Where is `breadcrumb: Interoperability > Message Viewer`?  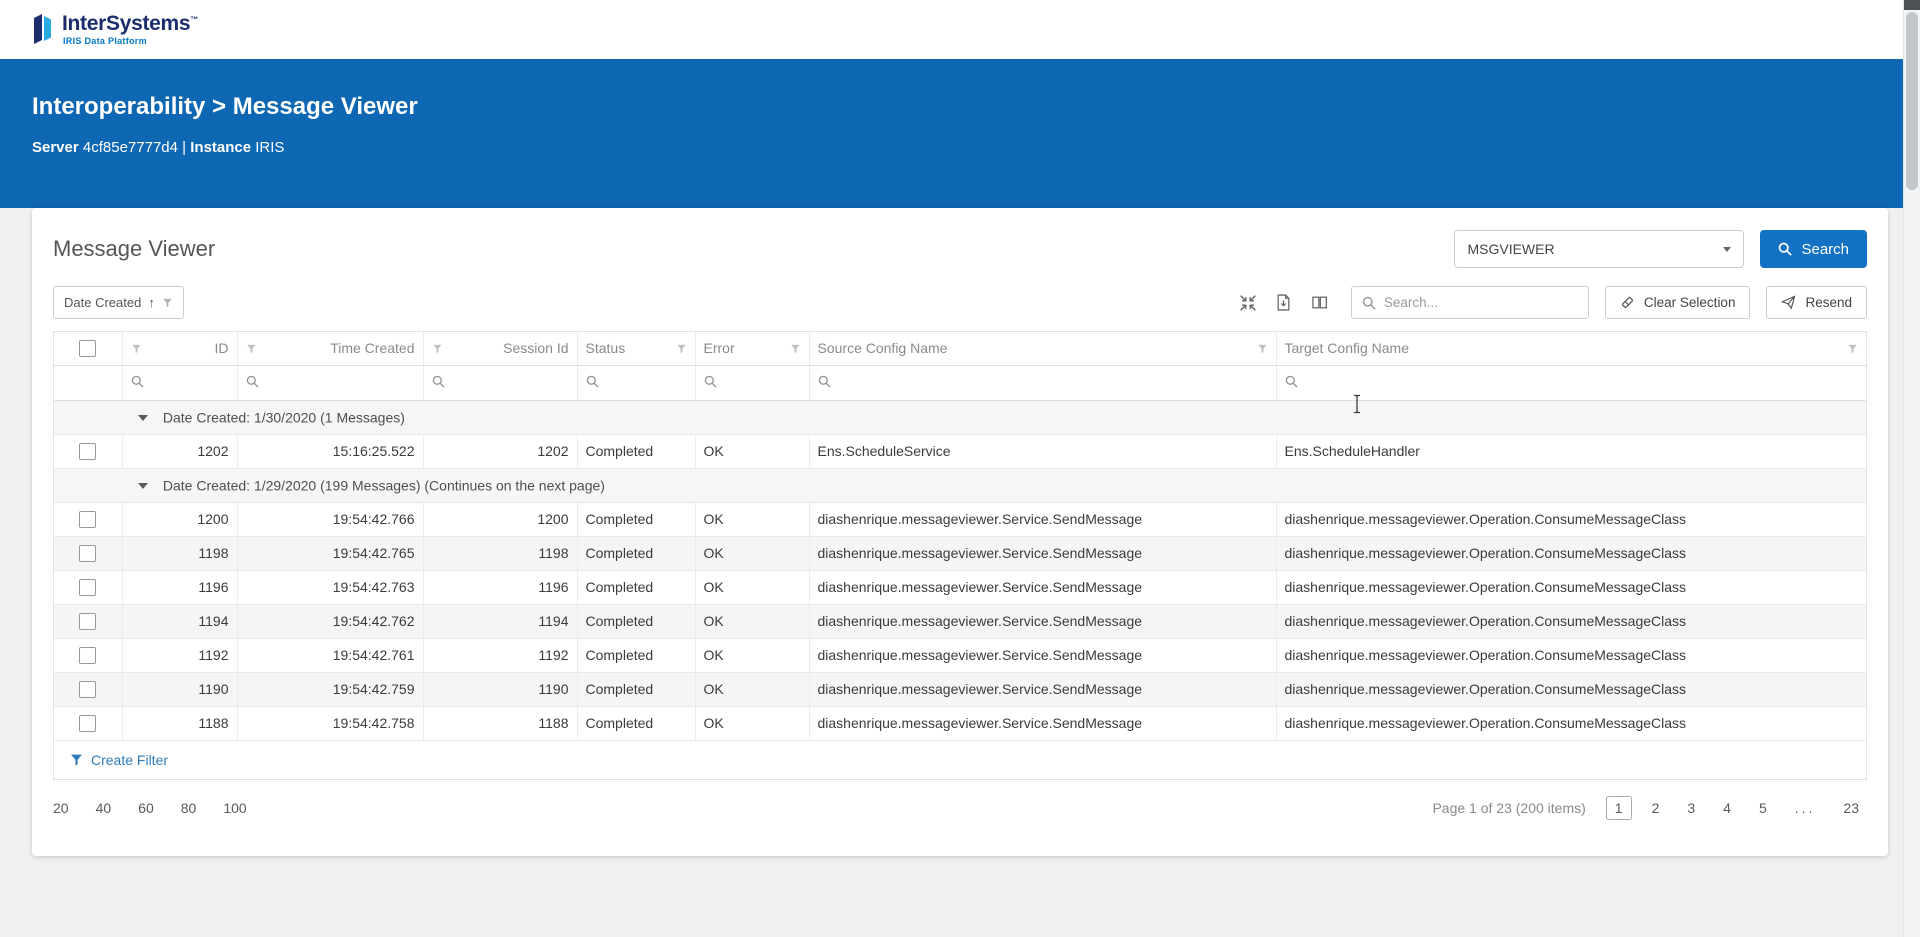 breadcrumb: Interoperability > Message Viewer is located at coordinates (976, 107).